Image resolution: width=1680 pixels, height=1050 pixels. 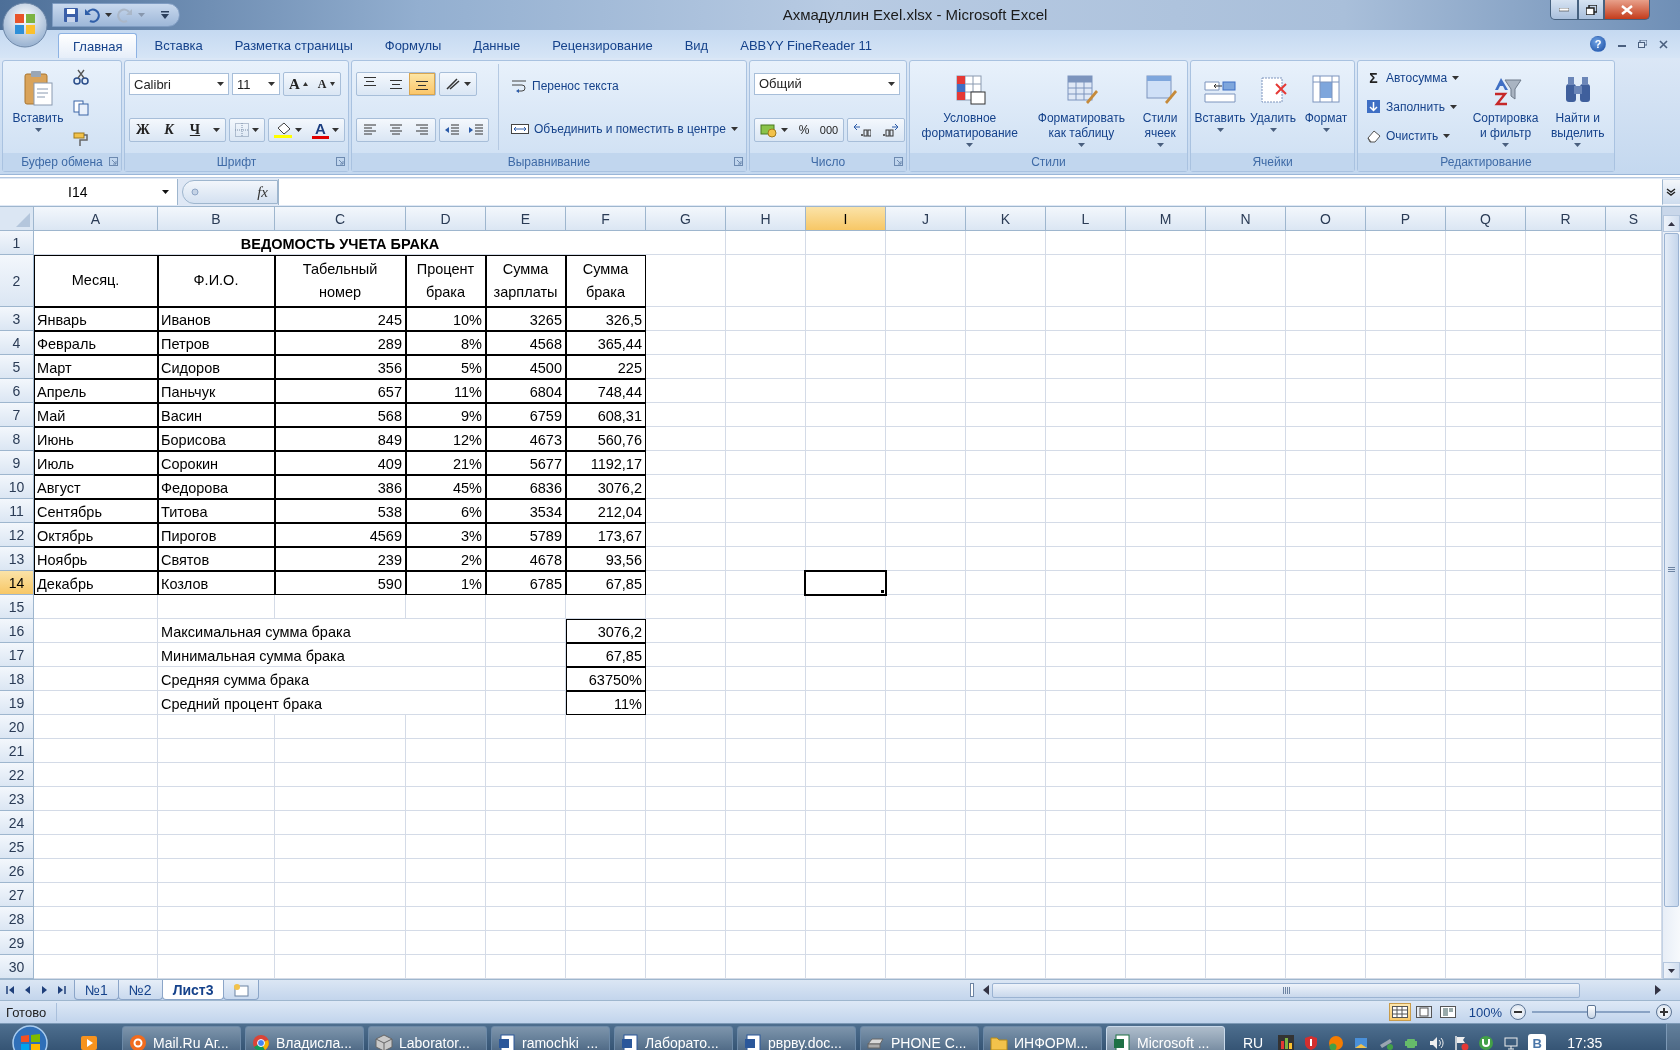 What do you see at coordinates (17, 607) in the screenshot?
I see `row-header: 15` at bounding box center [17, 607].